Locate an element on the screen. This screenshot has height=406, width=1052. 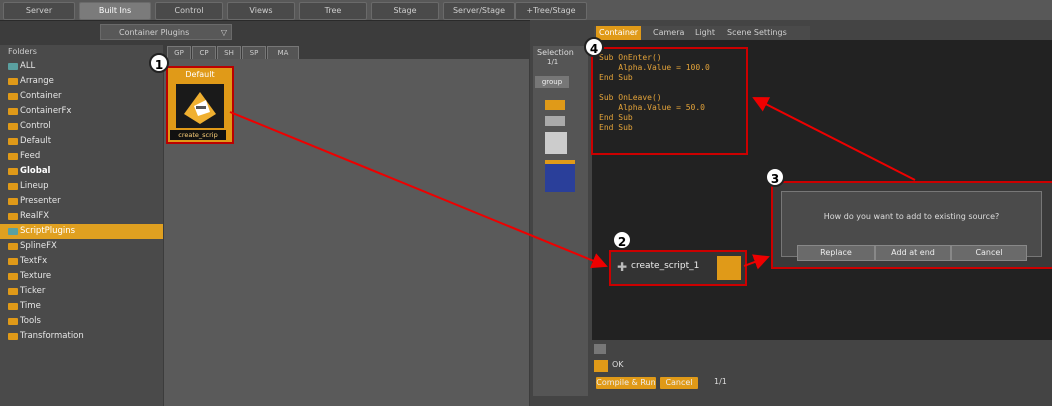
folder-all: ALL is located at coordinates (81, 66).